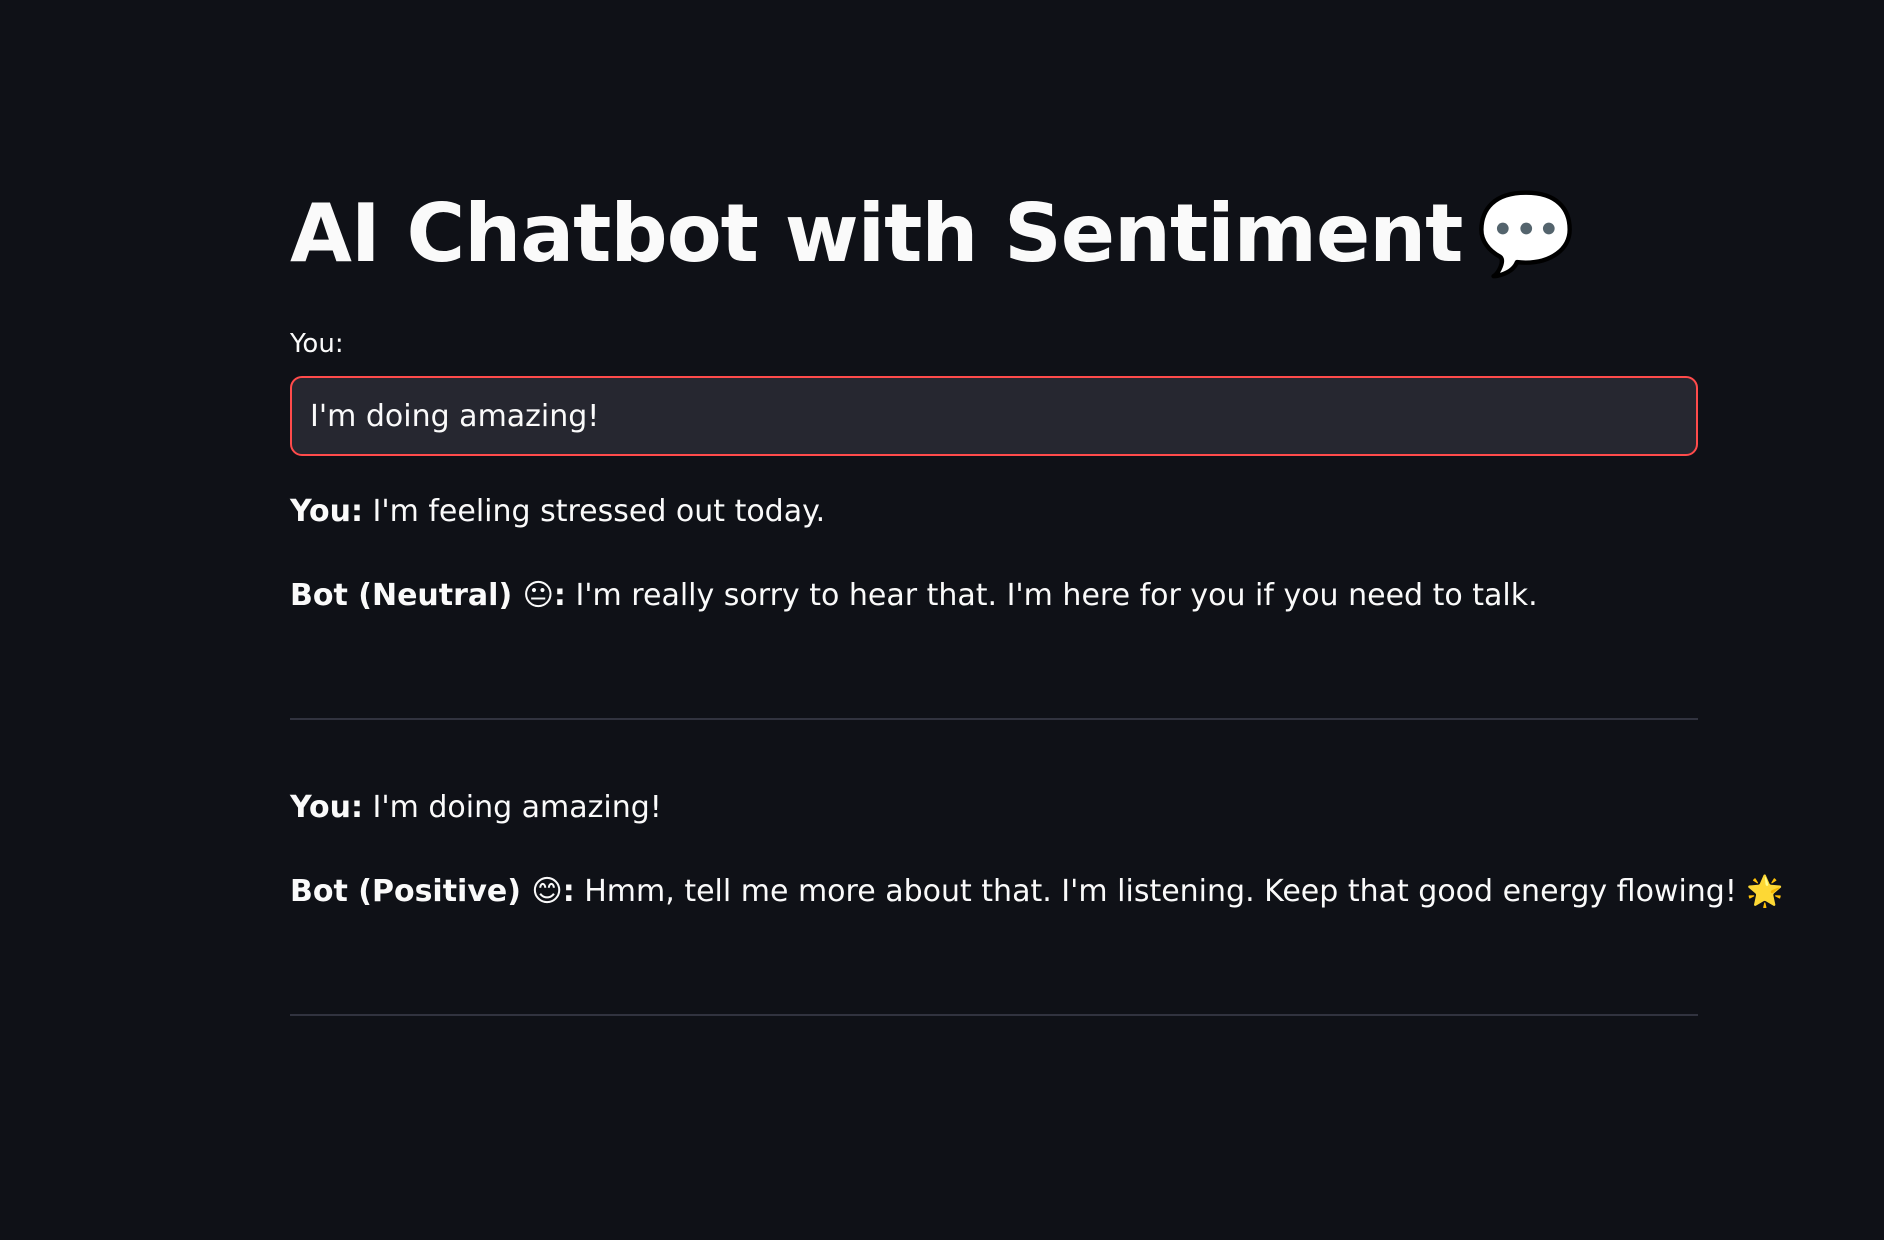 The image size is (1884, 1240). Describe the element at coordinates (876, 233) in the screenshot. I see `page-title-text: AI Chatbot with Sentiment` at that location.